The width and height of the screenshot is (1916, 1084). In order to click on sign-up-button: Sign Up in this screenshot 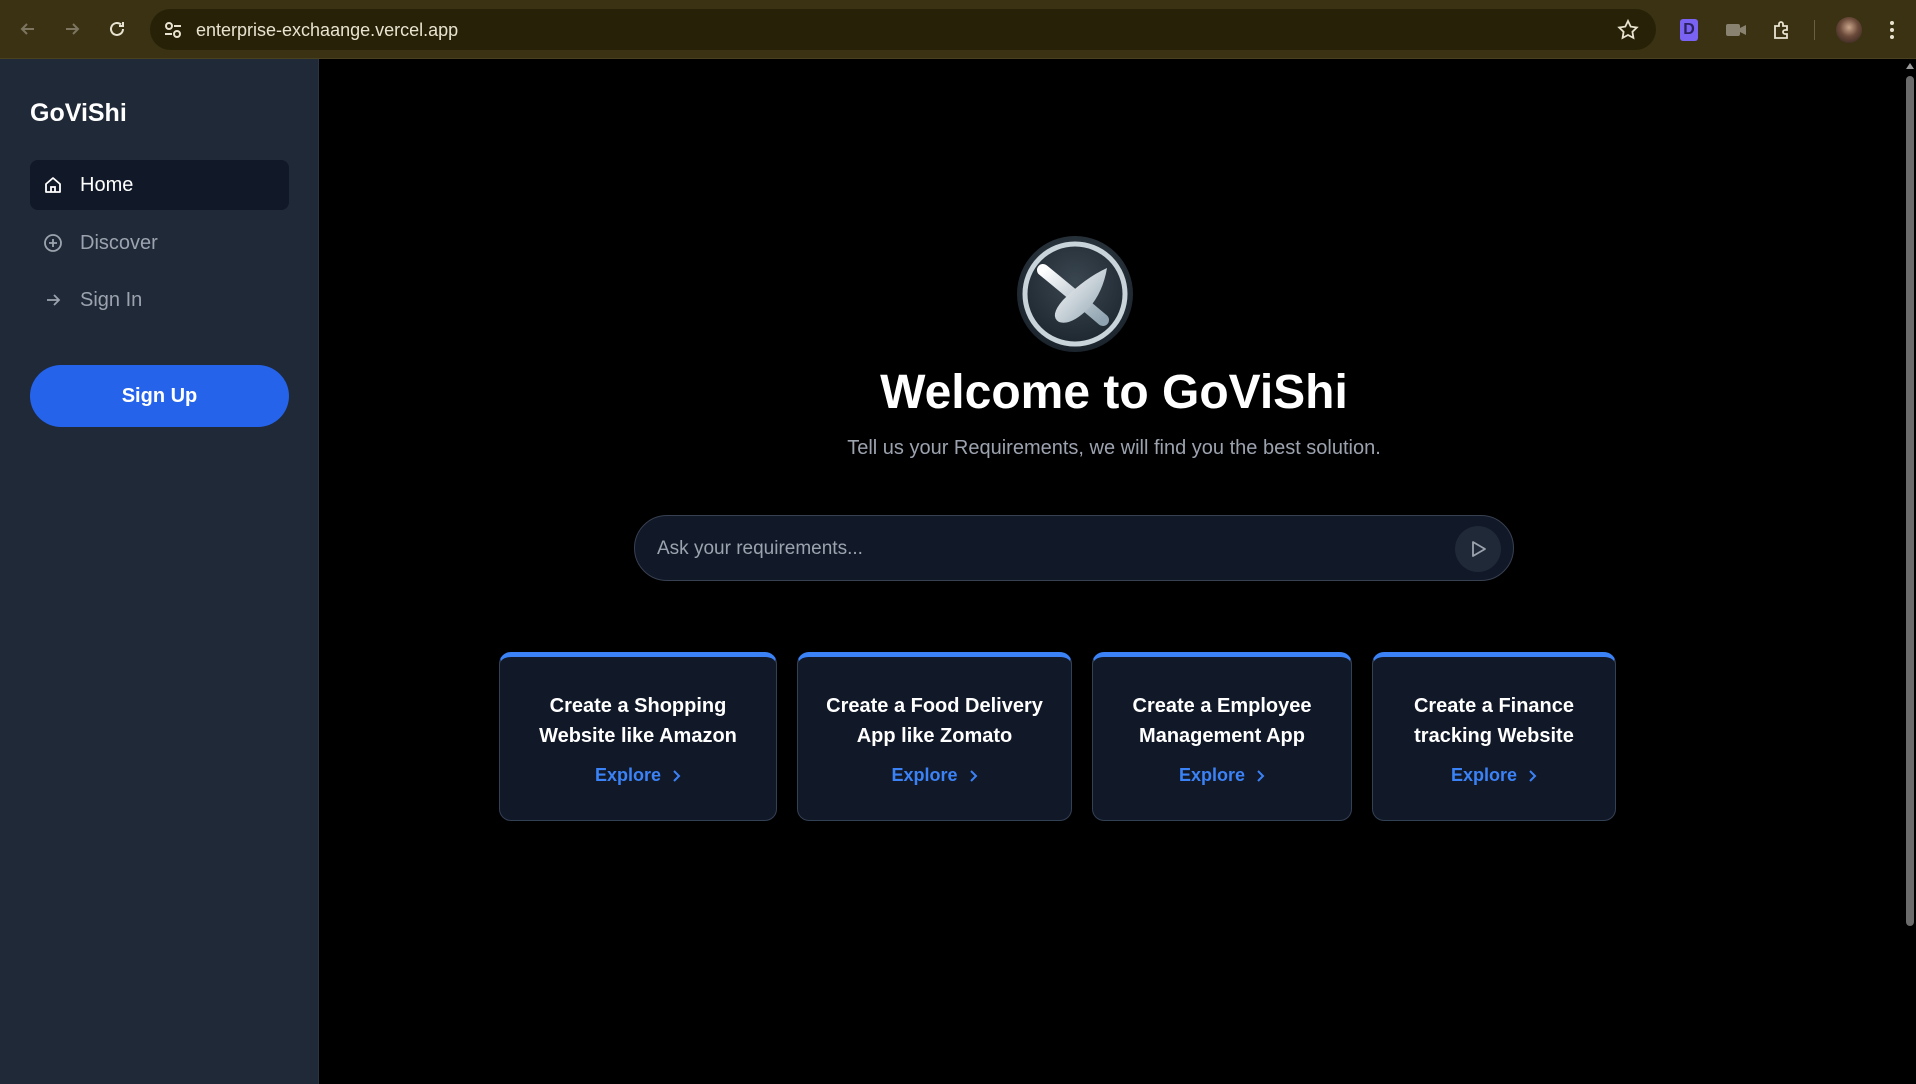, I will do `click(159, 396)`.